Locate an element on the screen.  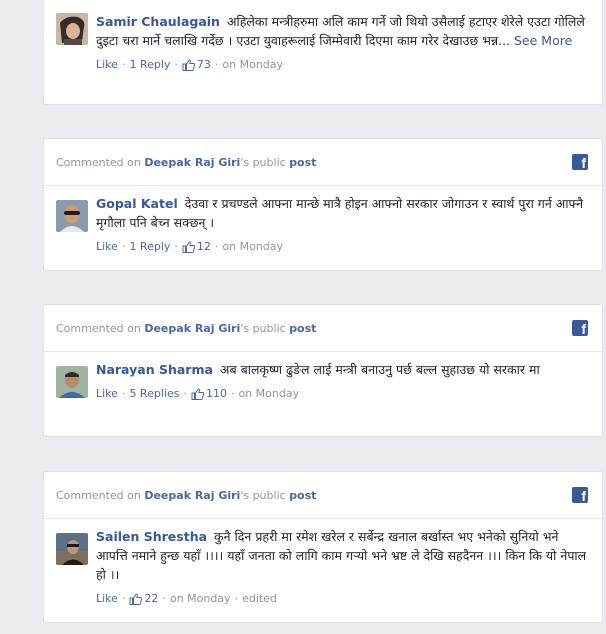
like-count-value: 22 is located at coordinates (151, 598).